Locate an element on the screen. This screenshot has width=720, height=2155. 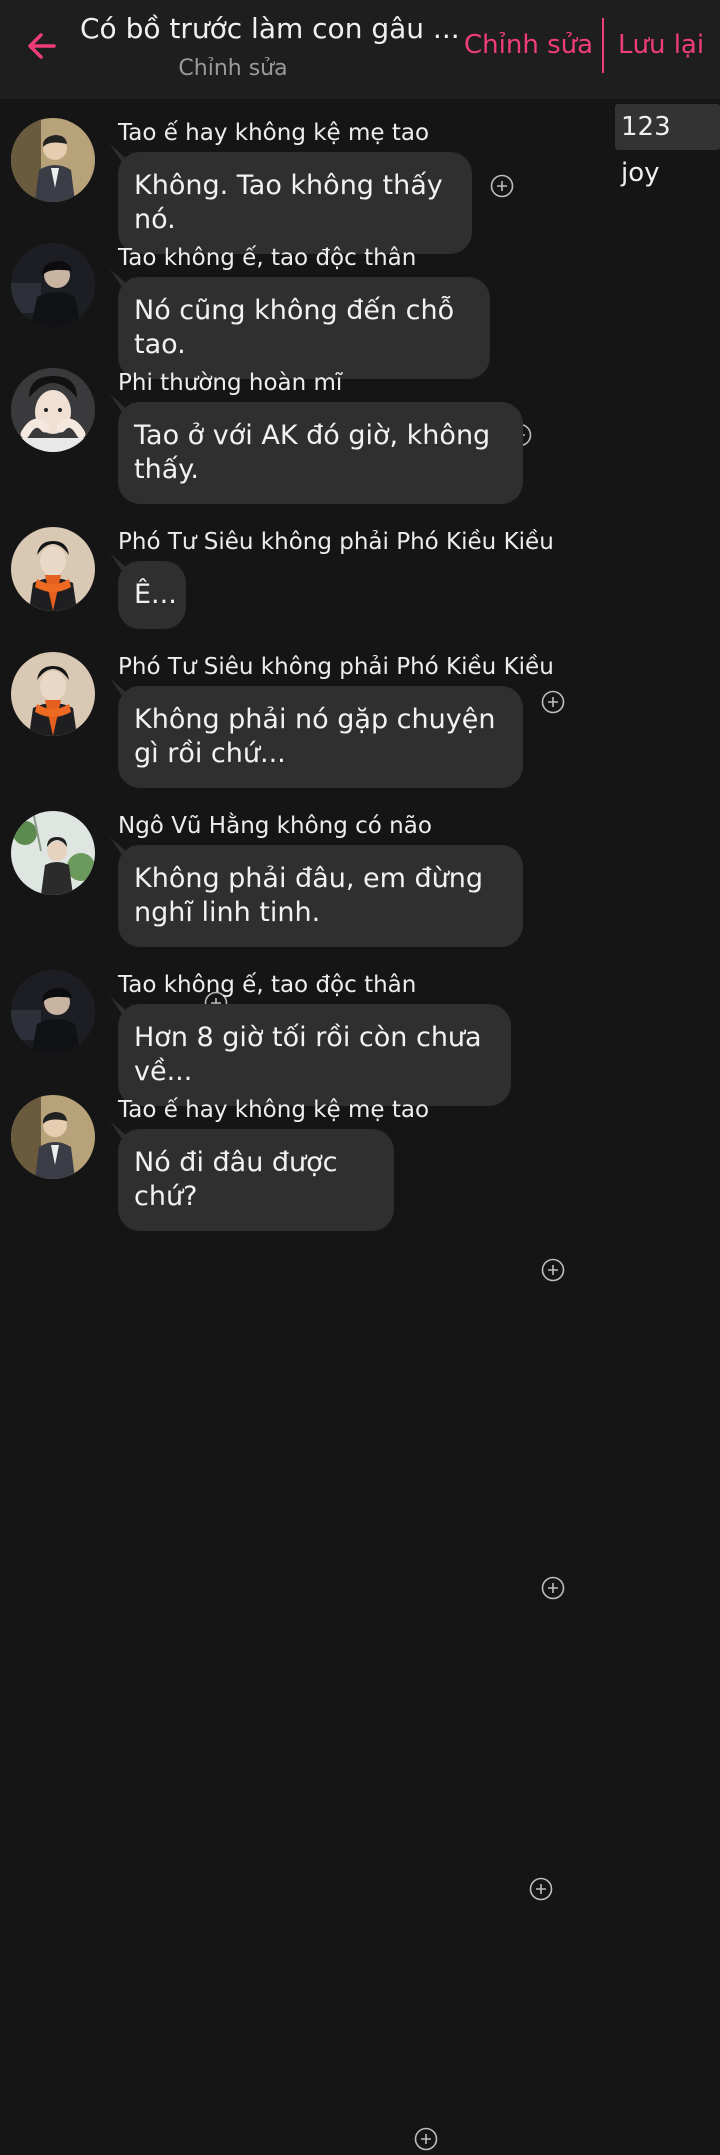
sender-name: Ngô Vũ Hằng không có não is located at coordinates (275, 826).